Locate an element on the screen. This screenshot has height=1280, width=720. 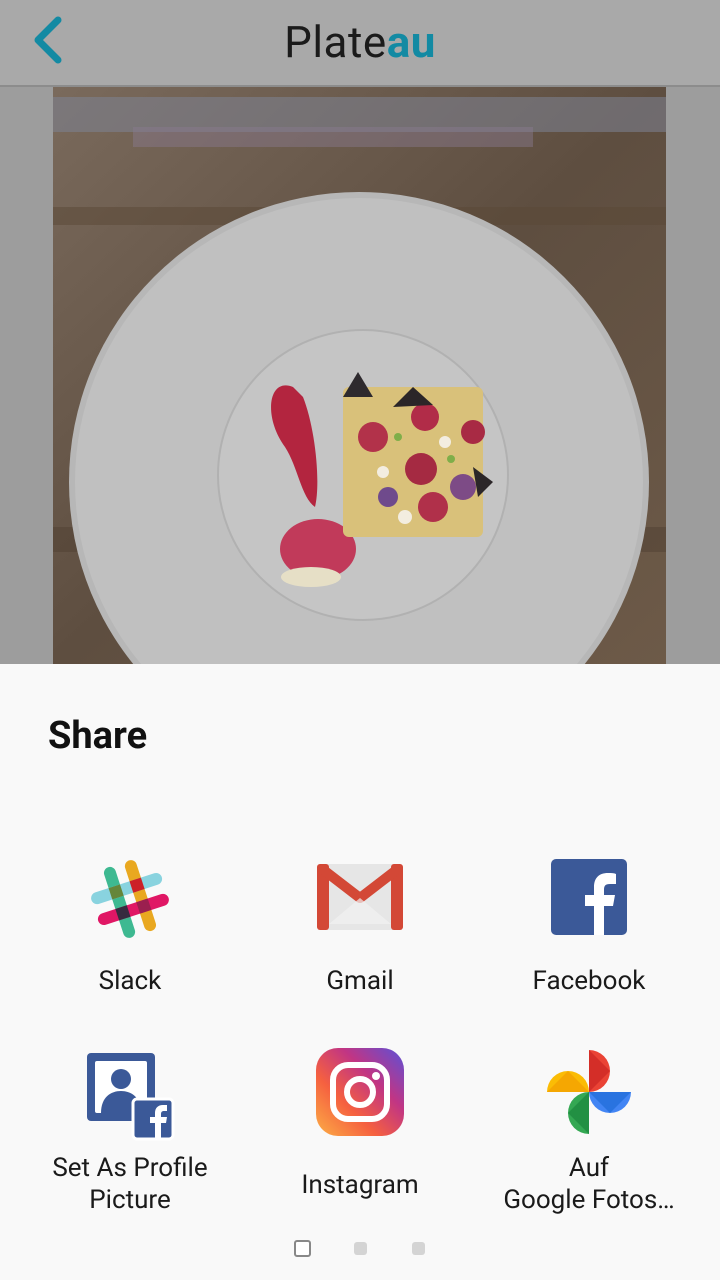
google-photos-icon is located at coordinates (589, 1092).